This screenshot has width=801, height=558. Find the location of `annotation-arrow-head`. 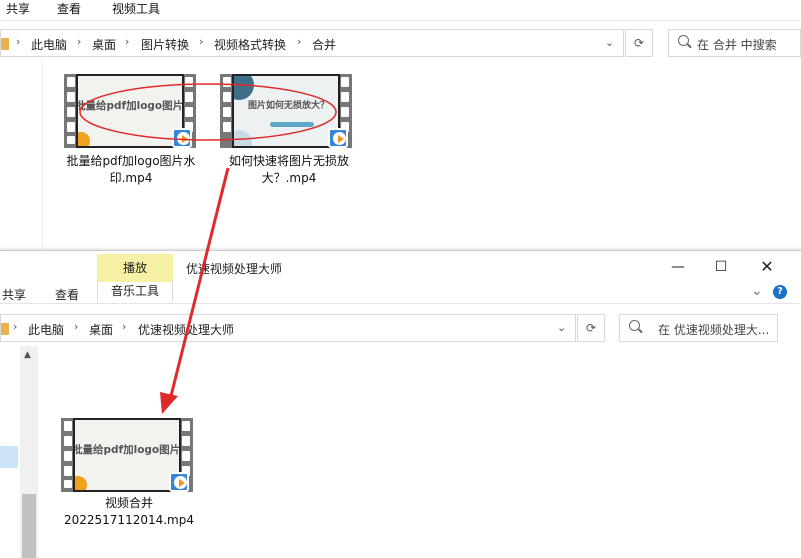

annotation-arrow-head is located at coordinates (169, 403).